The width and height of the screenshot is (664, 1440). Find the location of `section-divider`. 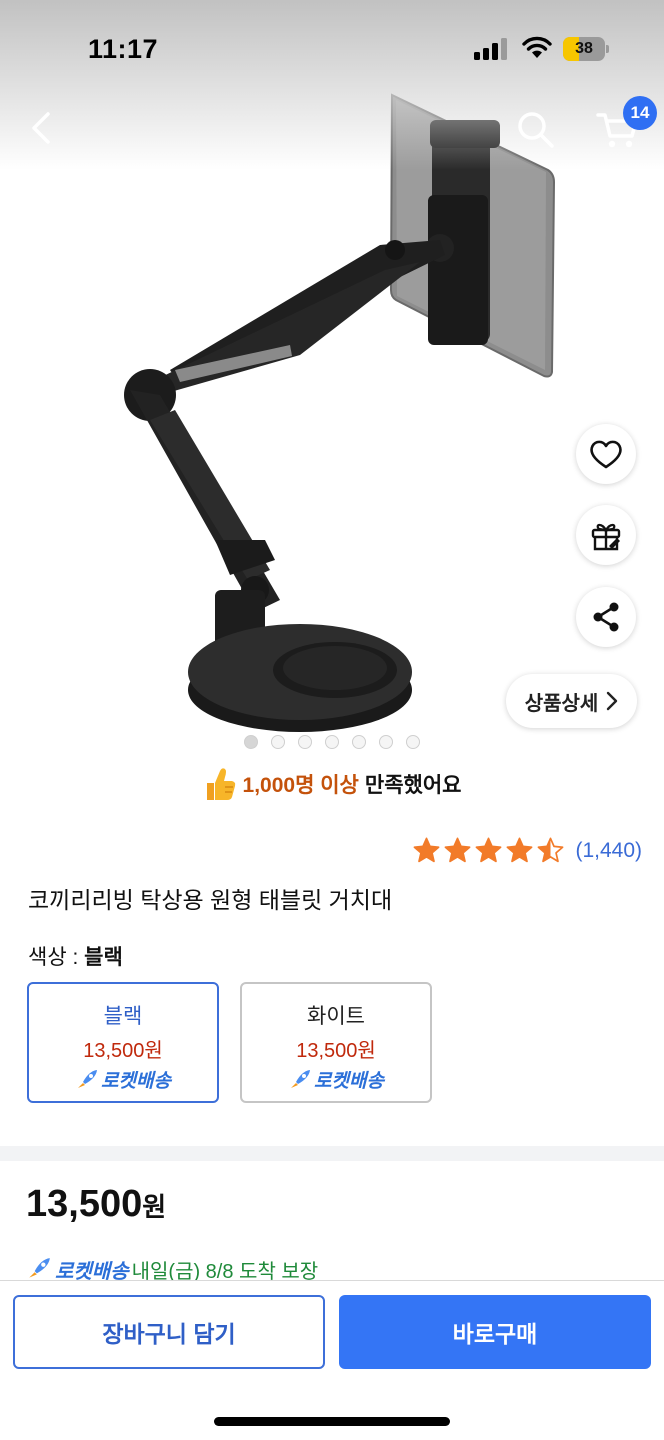

section-divider is located at coordinates (332, 1153).